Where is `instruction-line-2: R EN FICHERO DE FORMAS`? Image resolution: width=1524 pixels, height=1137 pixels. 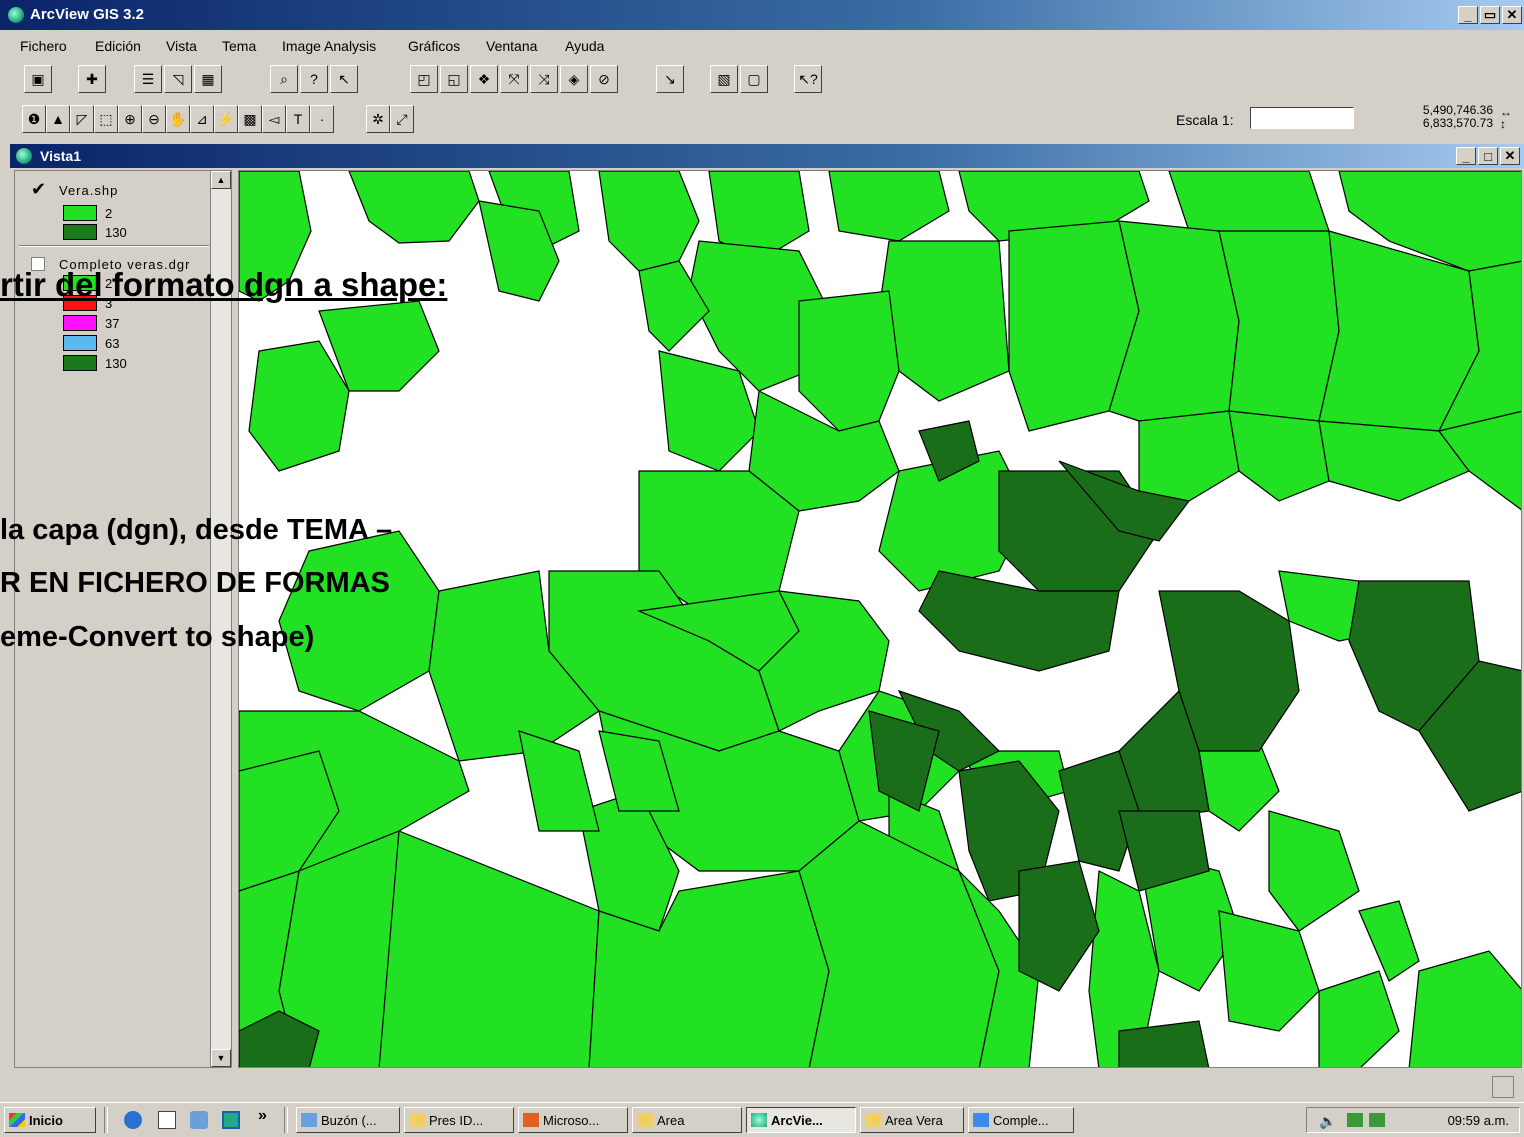 instruction-line-2: R EN FICHERO DE FORMAS is located at coordinates (195, 583).